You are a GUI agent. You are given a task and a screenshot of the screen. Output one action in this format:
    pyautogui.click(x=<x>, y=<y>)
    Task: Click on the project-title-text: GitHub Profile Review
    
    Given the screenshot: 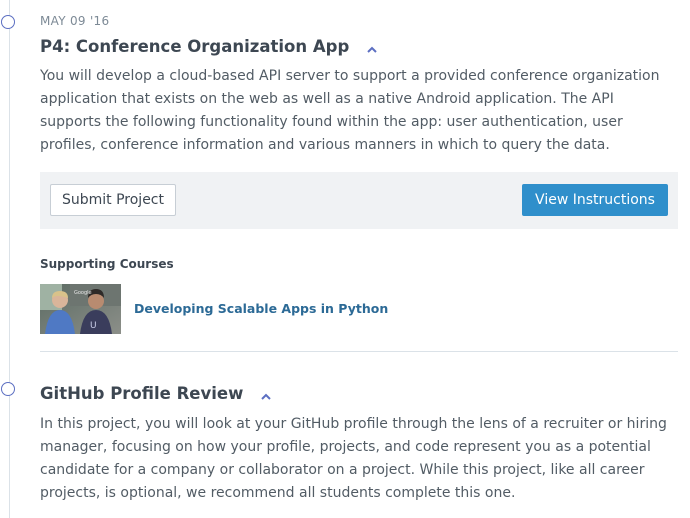 What is the action you would take?
    pyautogui.click(x=142, y=393)
    